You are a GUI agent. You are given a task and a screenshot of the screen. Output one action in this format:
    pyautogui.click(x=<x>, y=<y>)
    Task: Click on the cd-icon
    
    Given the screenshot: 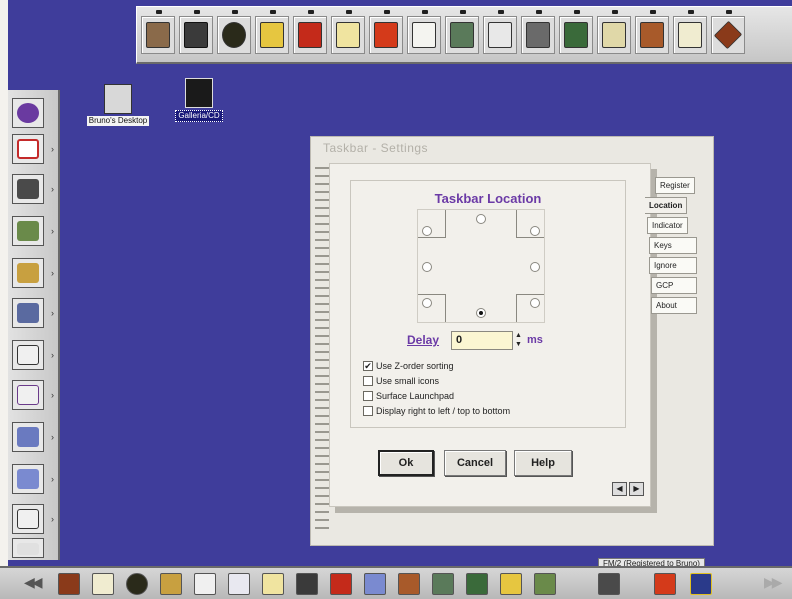 What is the action you would take?
    pyautogui.click(x=137, y=584)
    